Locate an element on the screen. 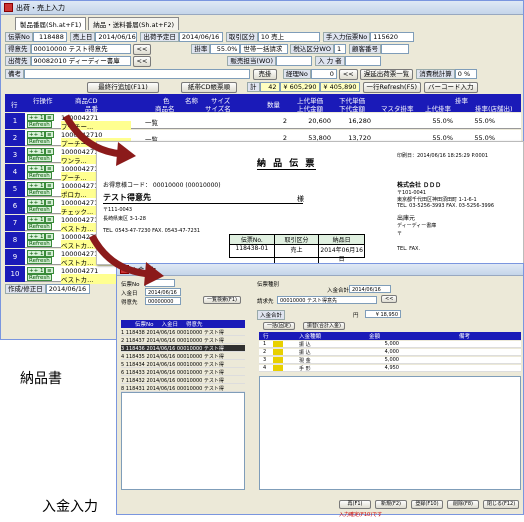 This screenshot has height=522, width=524. list-item: 4 118435 2014/06/16 00010000 テスト得 is located at coordinates (183, 356).